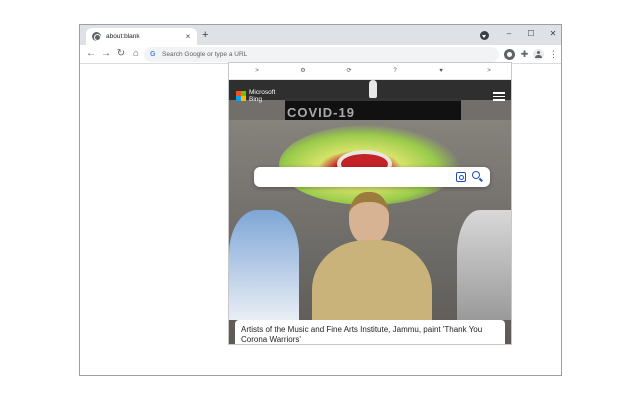  Describe the element at coordinates (106, 54) in the screenshot. I see `forward-arrow-icon: →` at that location.